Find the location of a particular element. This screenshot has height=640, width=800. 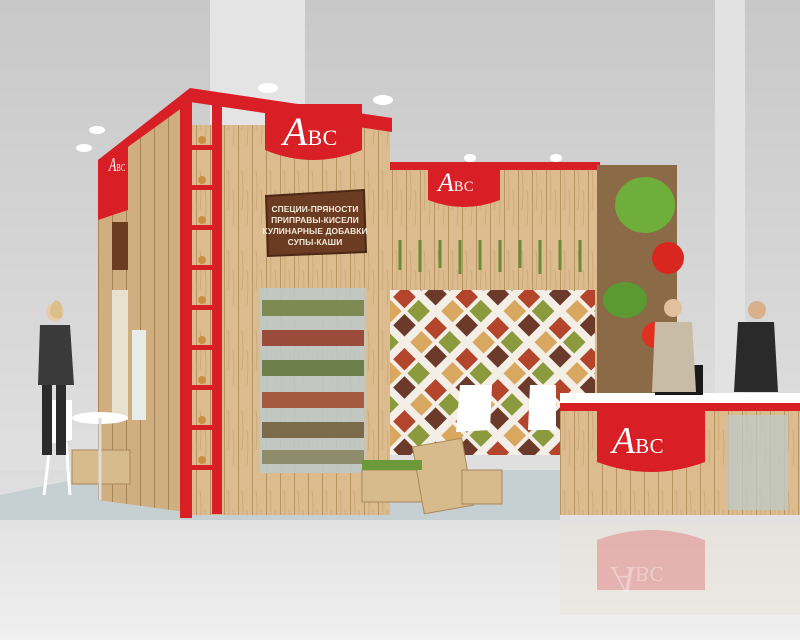

counter-showcase is located at coordinates (758, 462).